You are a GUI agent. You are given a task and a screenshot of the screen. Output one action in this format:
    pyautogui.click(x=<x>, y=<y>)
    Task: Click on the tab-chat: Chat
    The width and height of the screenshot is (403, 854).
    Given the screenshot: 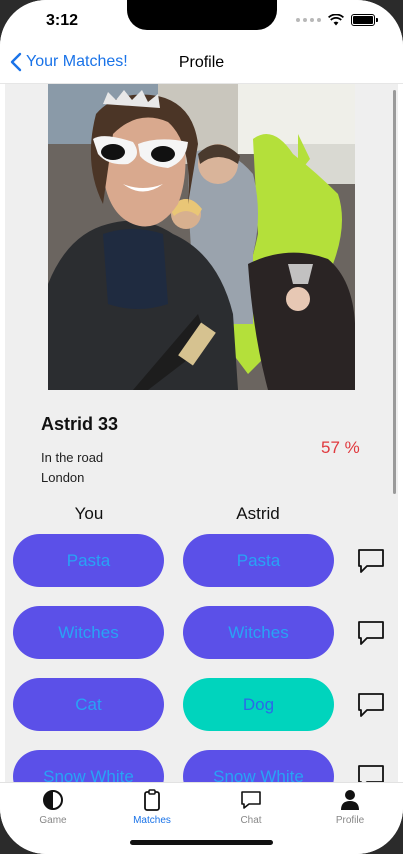 What is the action you would take?
    pyautogui.click(x=251, y=807)
    